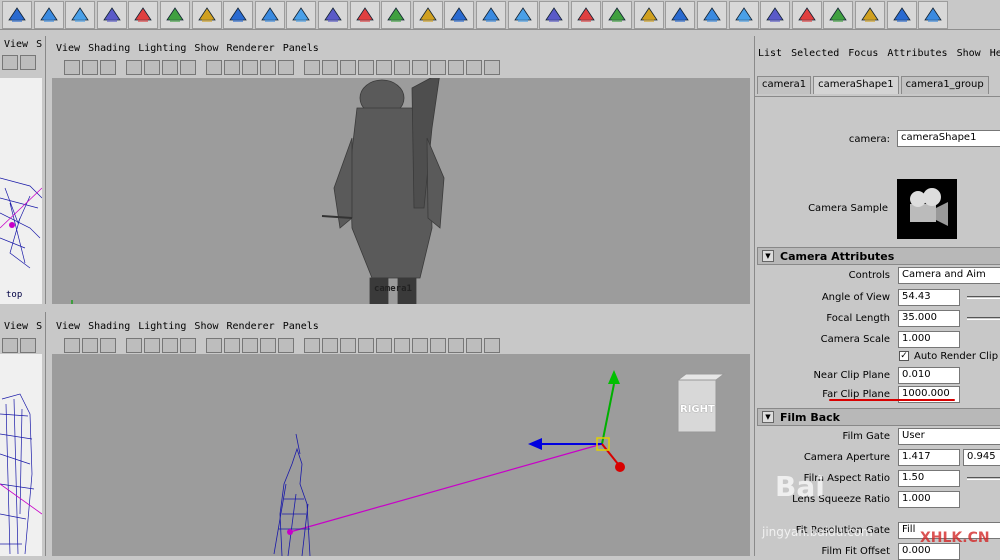 The image size is (1000, 560). What do you see at coordinates (944, 85) in the screenshot?
I see `tab-camera1-group: camera1_group` at bounding box center [944, 85].